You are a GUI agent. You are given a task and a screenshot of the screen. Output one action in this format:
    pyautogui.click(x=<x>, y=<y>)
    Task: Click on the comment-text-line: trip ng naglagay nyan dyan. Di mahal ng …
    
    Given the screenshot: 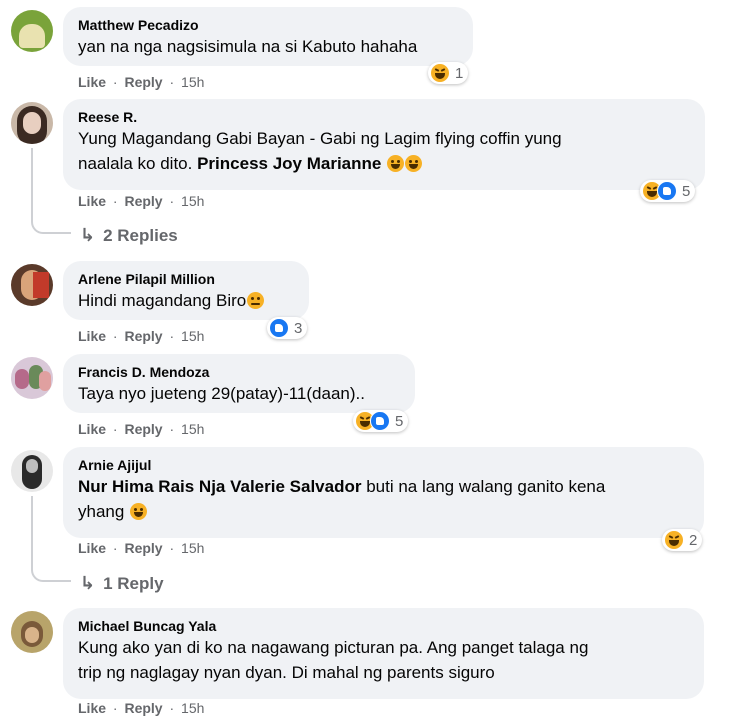 What is the action you would take?
    pyautogui.click(x=286, y=672)
    